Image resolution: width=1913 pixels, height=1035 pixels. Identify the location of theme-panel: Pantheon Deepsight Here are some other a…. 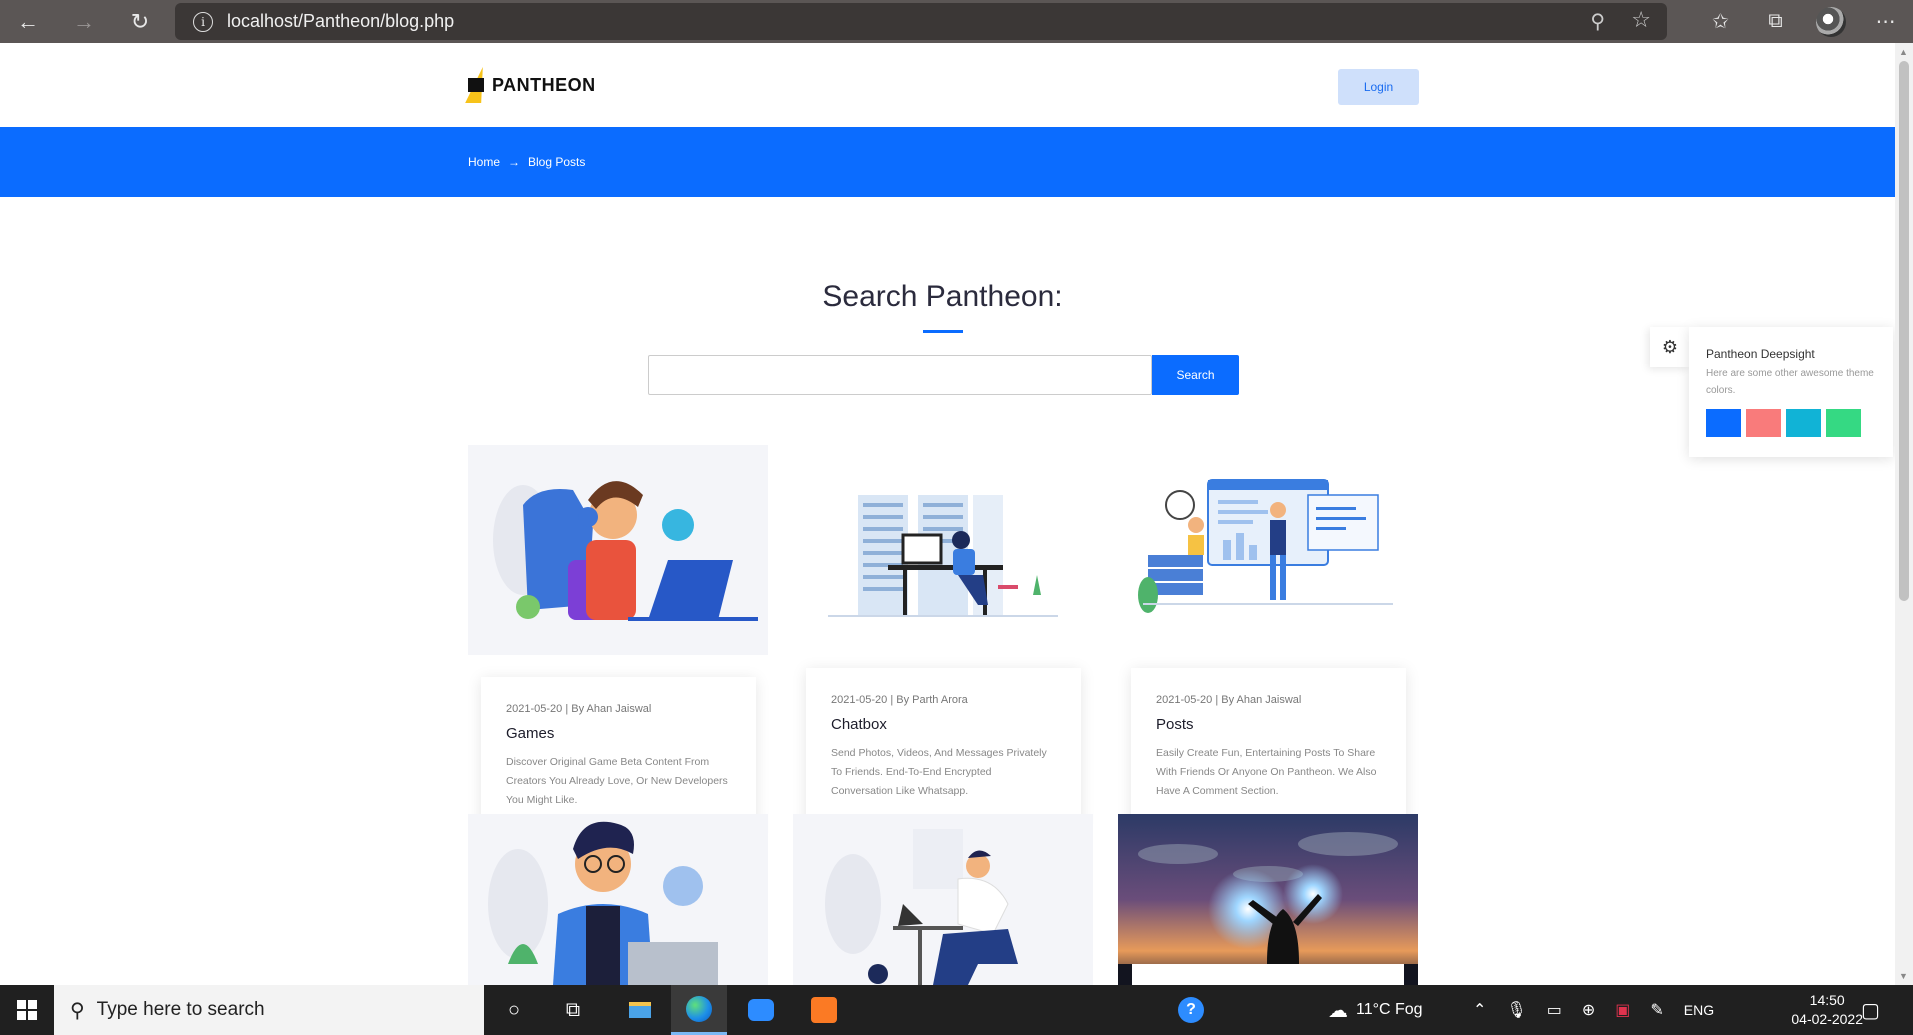
(1791, 392).